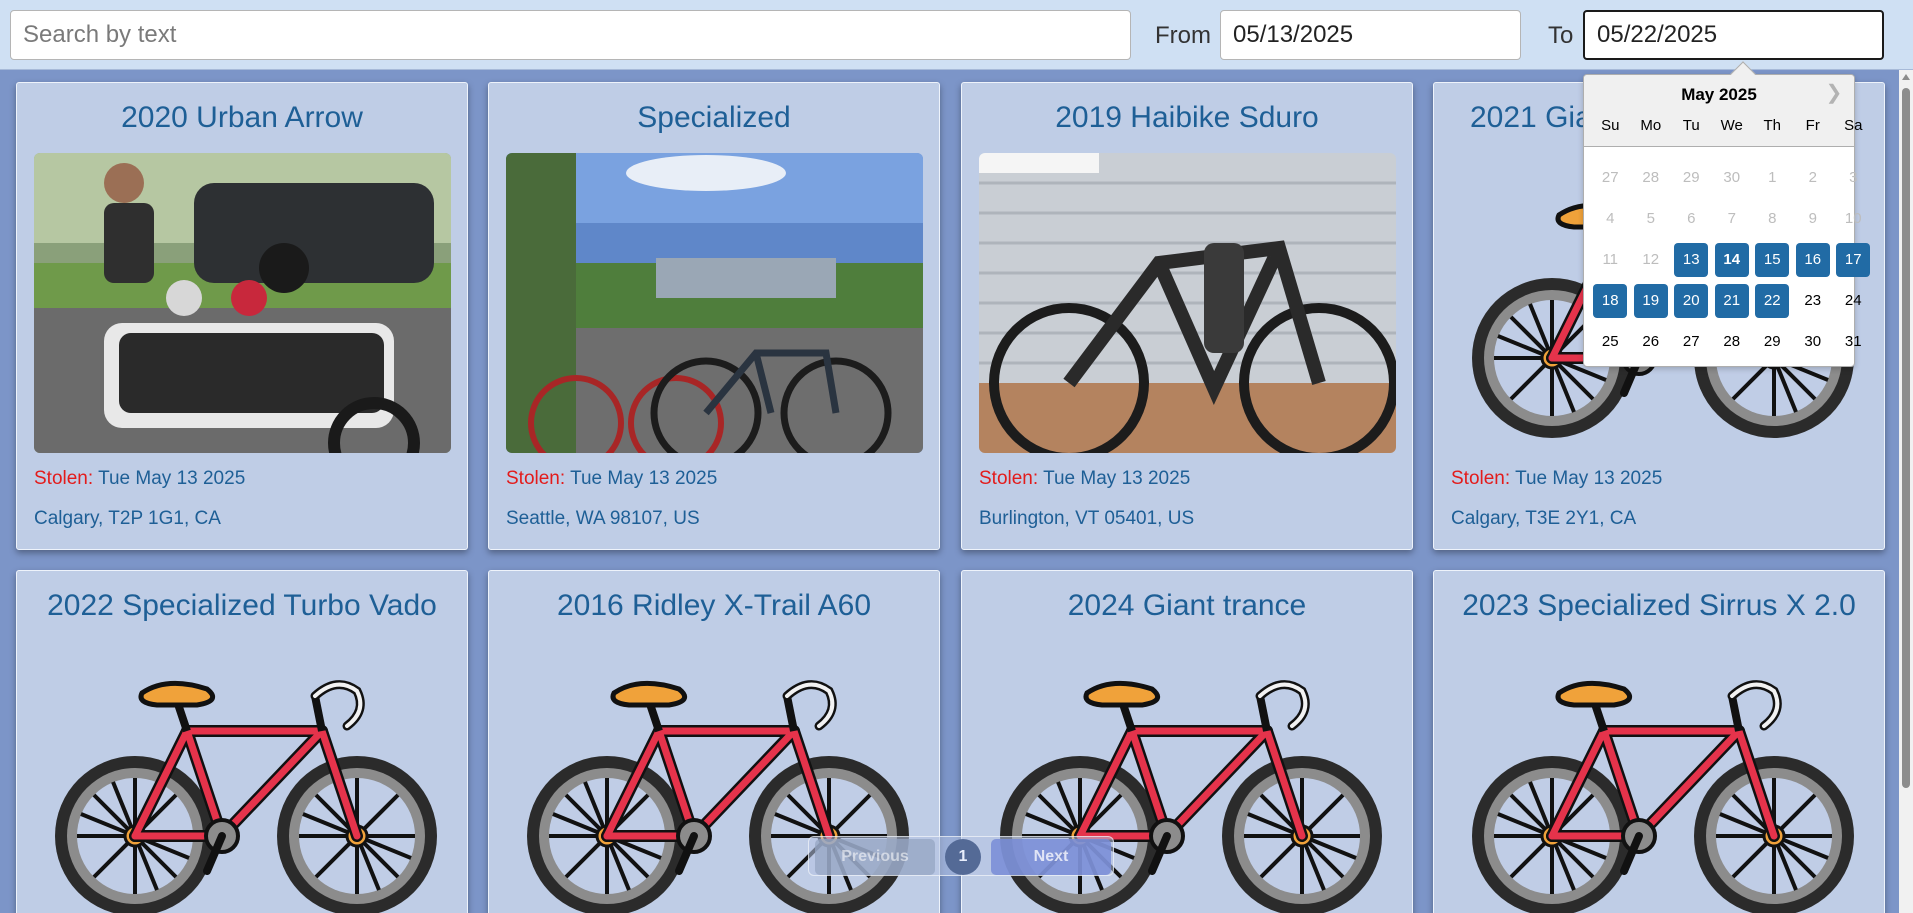 Image resolution: width=1913 pixels, height=913 pixels. I want to click on datepicker-day: 23, so click(1813, 301).